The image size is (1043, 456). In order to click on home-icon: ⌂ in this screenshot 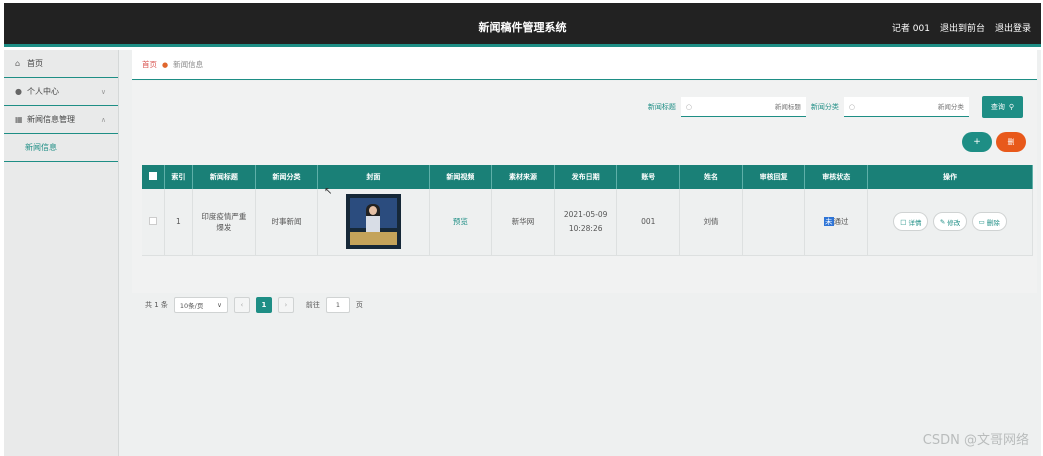, I will do `click(18, 63)`.